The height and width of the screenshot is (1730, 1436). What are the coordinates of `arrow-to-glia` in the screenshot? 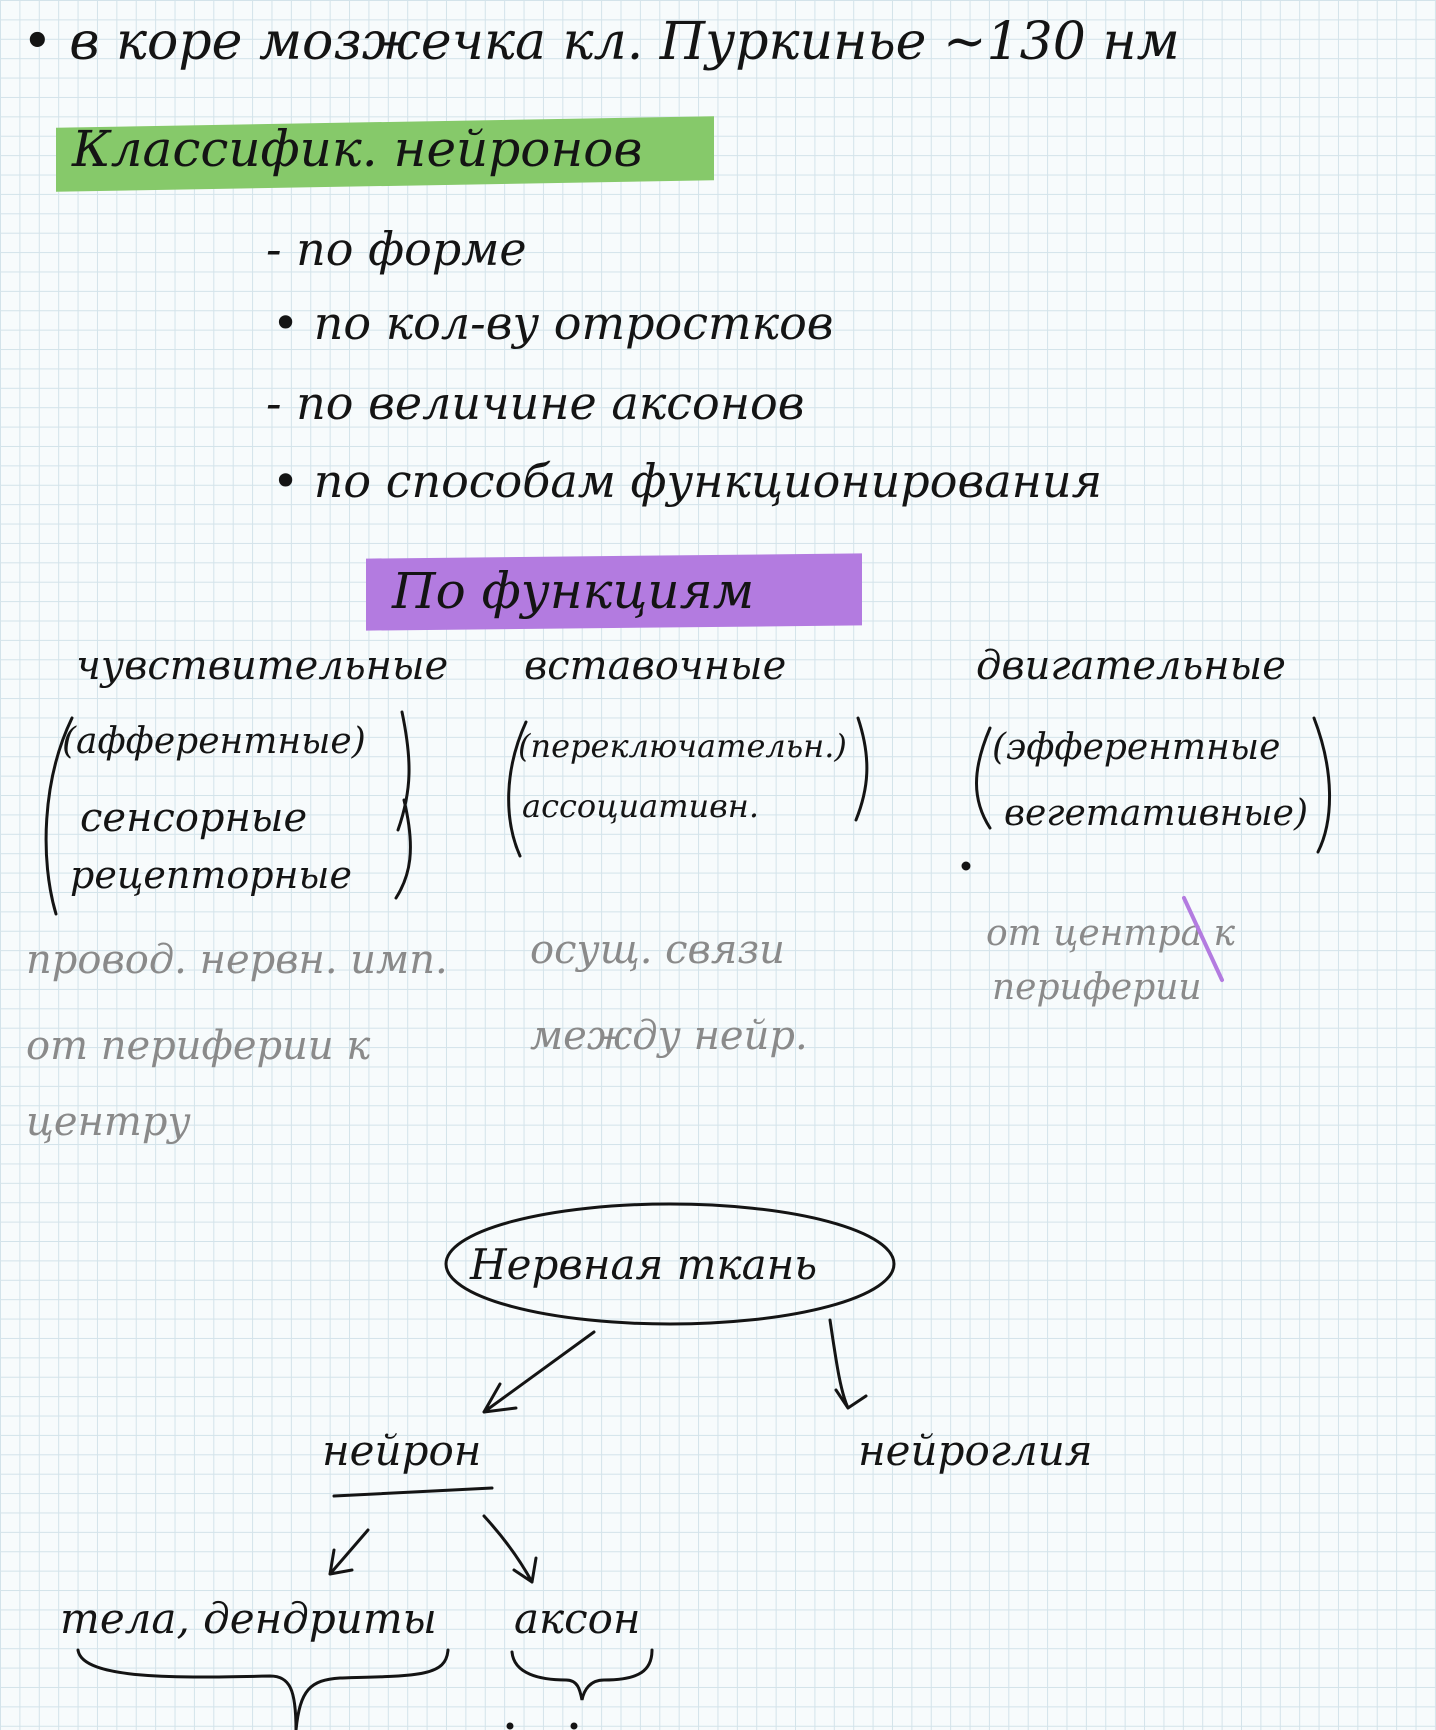 It's located at (848, 1364).